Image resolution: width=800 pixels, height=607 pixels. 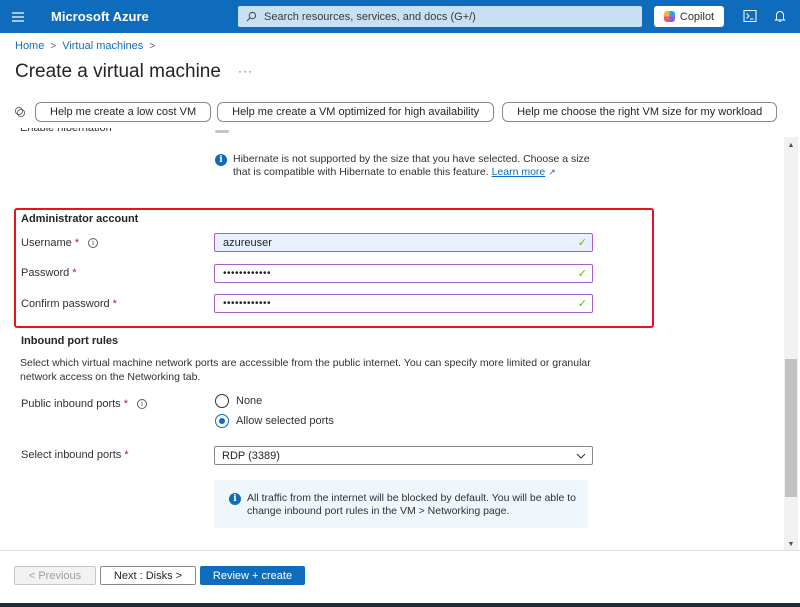 I want to click on previous-button: < Previous, so click(x=55, y=575).